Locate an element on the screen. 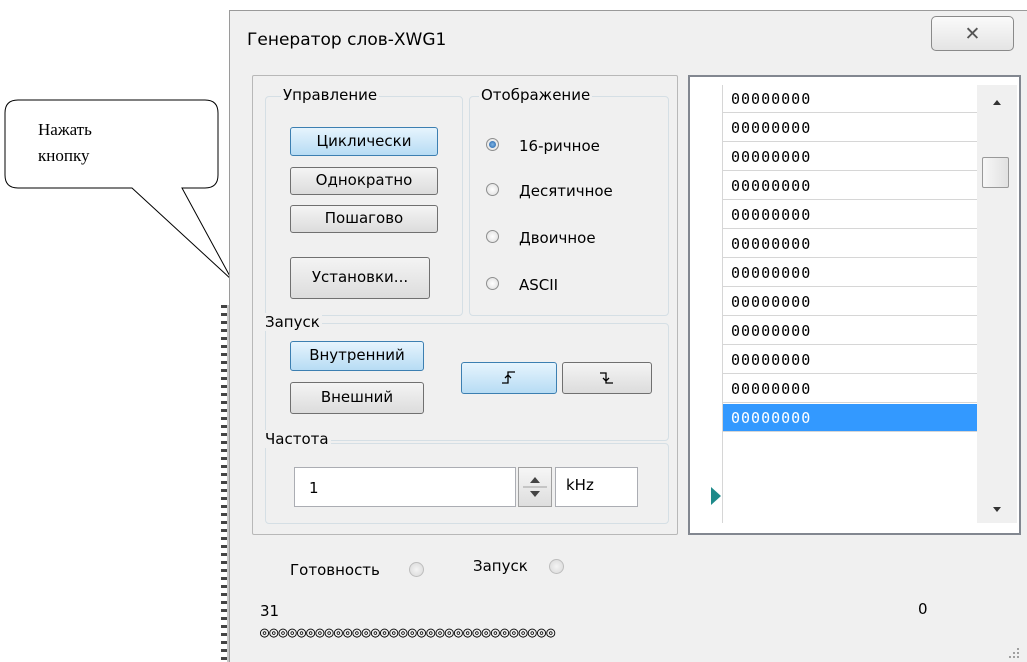  trigger-group-label: Запуск is located at coordinates (292, 322).